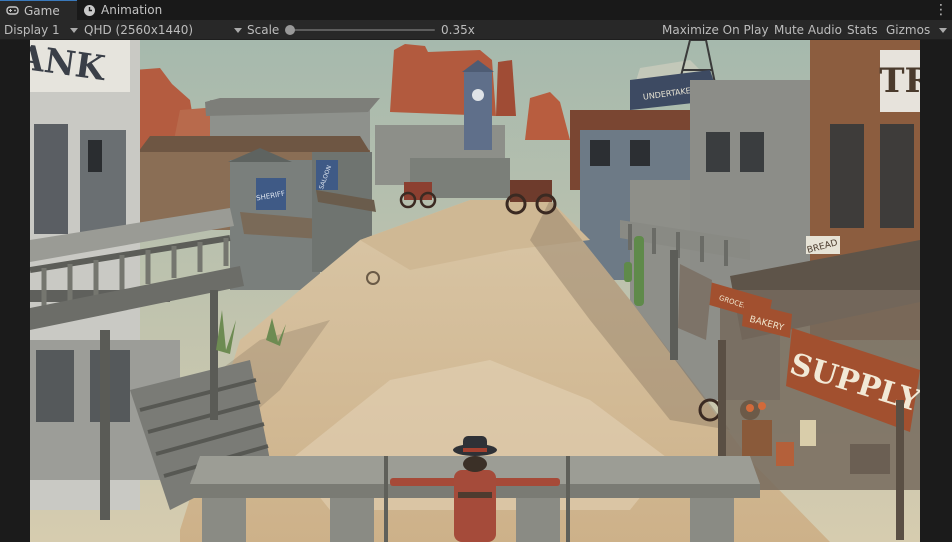  I want to click on tab-animation: Animation, so click(121, 10).